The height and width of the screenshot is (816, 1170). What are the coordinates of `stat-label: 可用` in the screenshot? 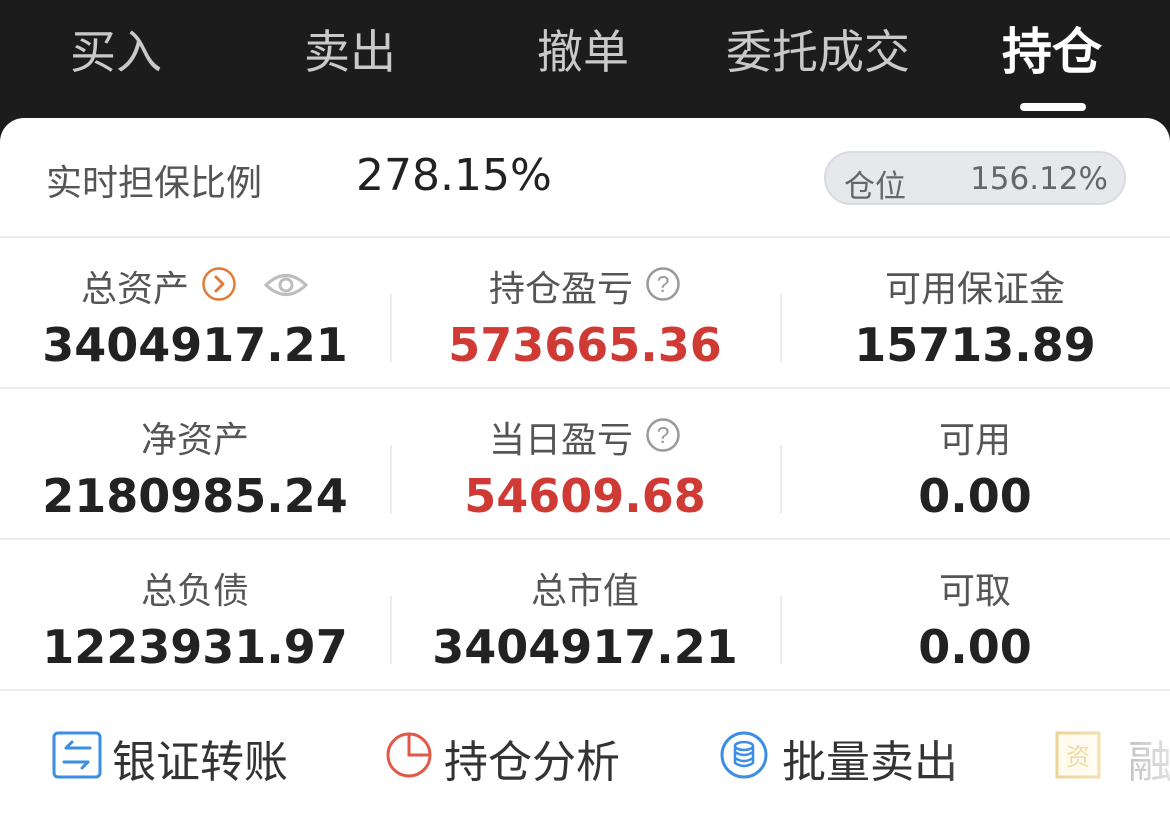 It's located at (974, 440).